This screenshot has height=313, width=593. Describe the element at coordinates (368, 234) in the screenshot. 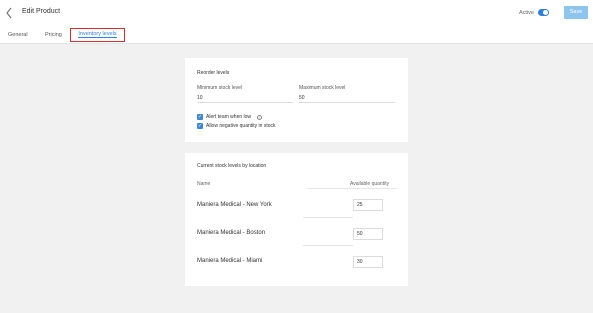

I see `quantity-input: 50` at that location.